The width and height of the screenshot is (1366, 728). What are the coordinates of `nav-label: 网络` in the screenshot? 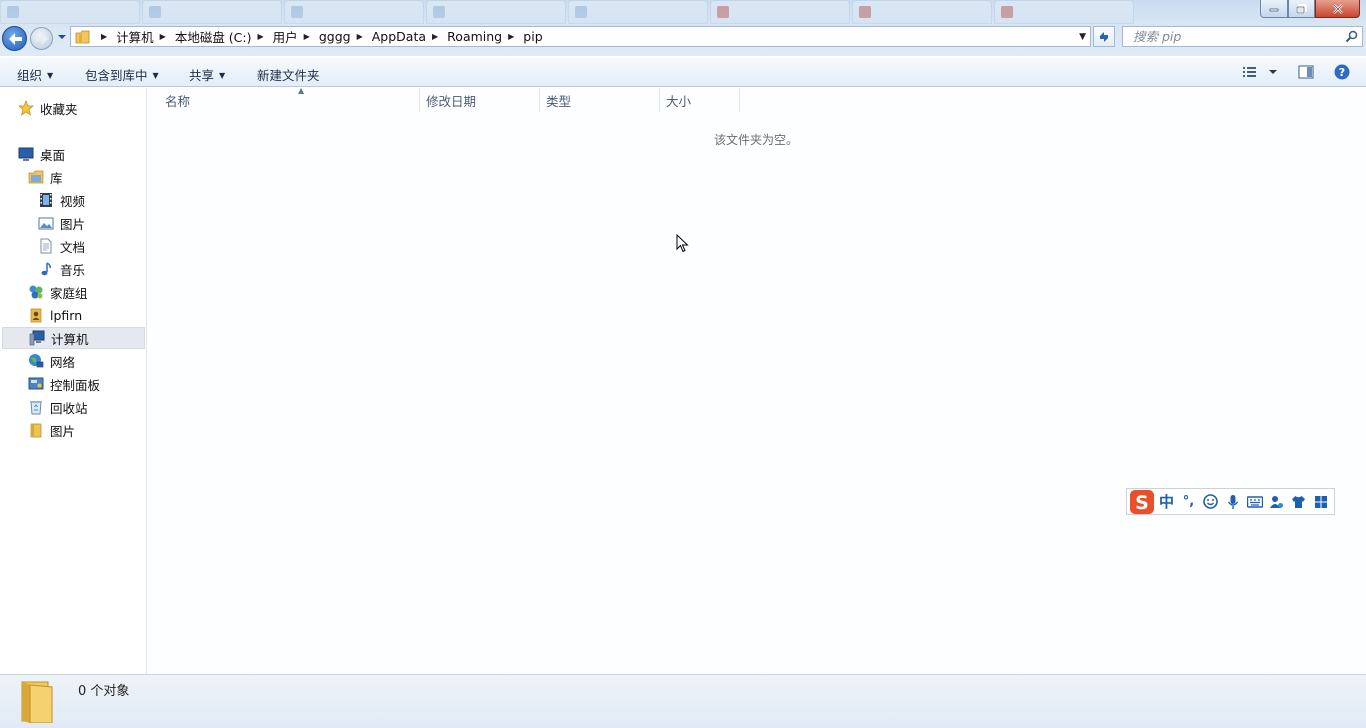 It's located at (63, 362).